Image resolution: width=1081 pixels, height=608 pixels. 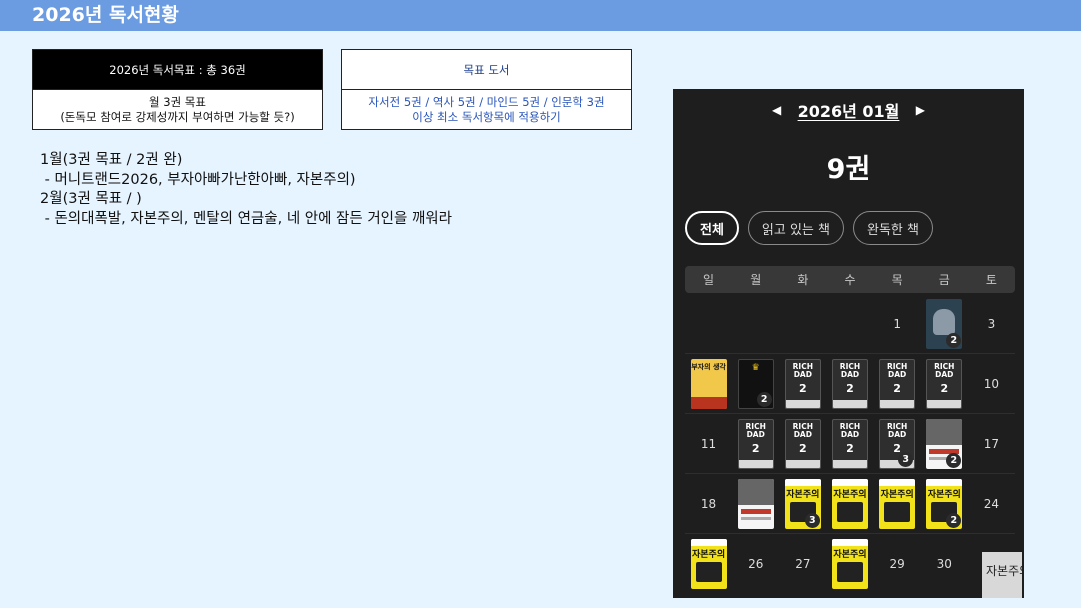 What do you see at coordinates (712, 228) in the screenshot?
I see `filter-all: 전체` at bounding box center [712, 228].